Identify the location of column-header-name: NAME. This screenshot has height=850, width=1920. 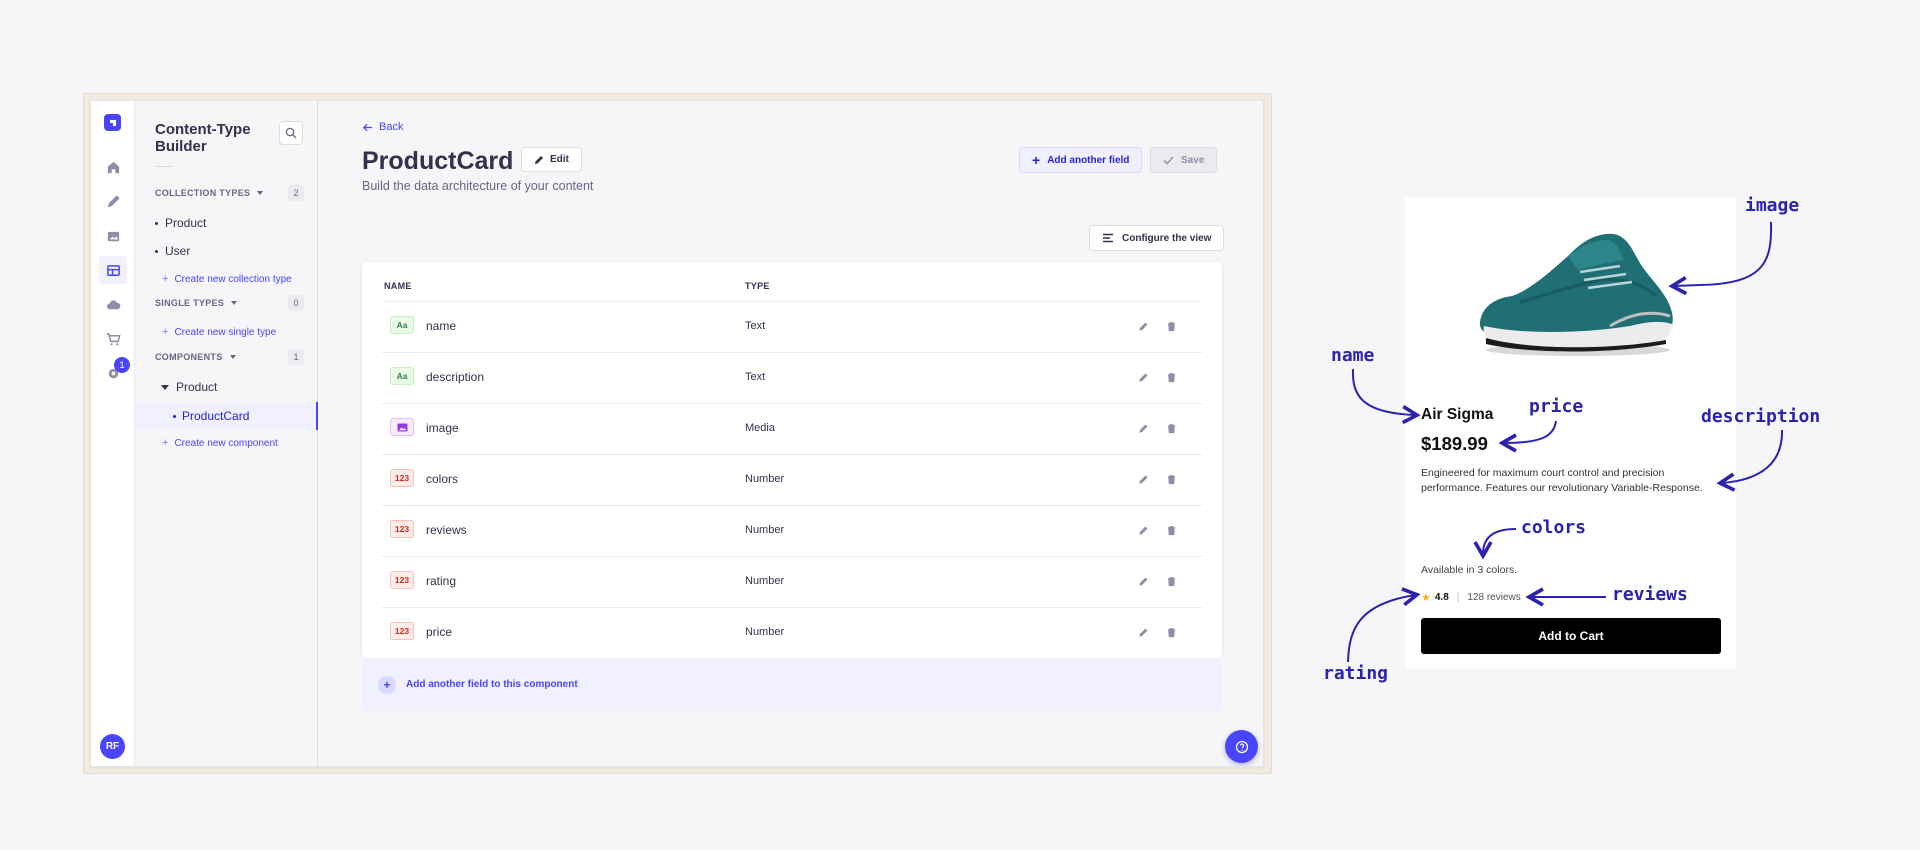
(398, 286).